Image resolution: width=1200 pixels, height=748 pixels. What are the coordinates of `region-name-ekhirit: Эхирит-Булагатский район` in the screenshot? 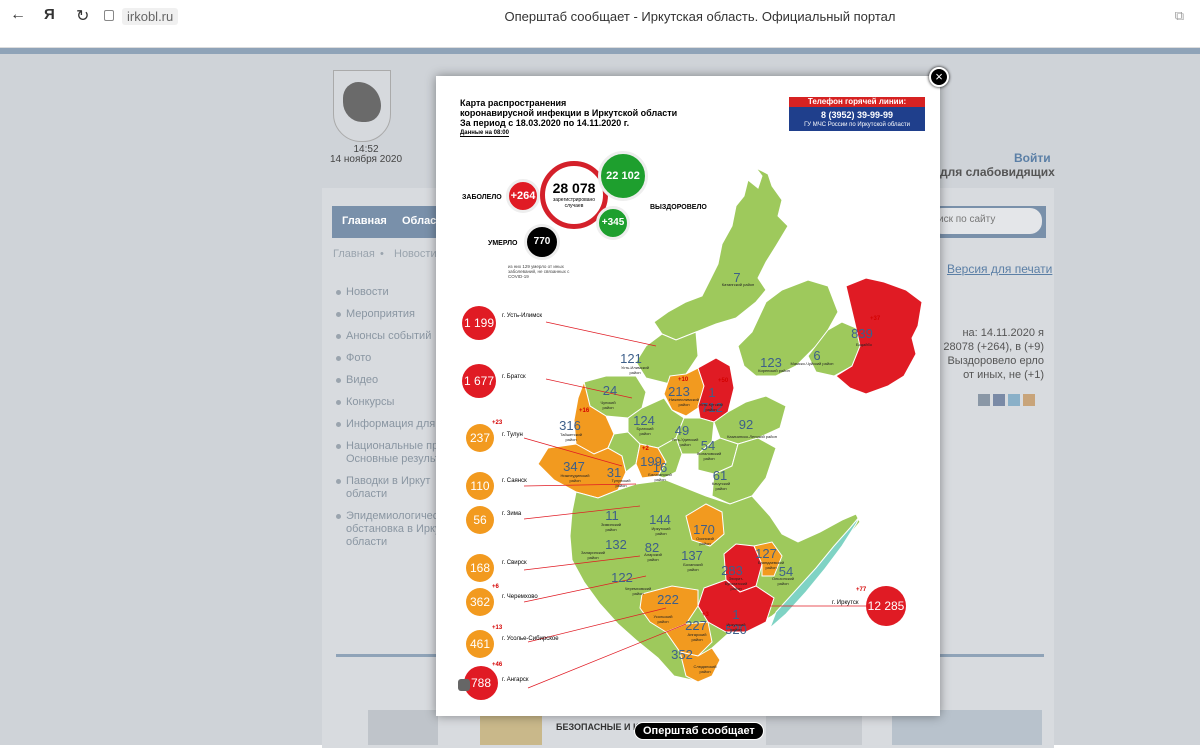 It's located at (736, 583).